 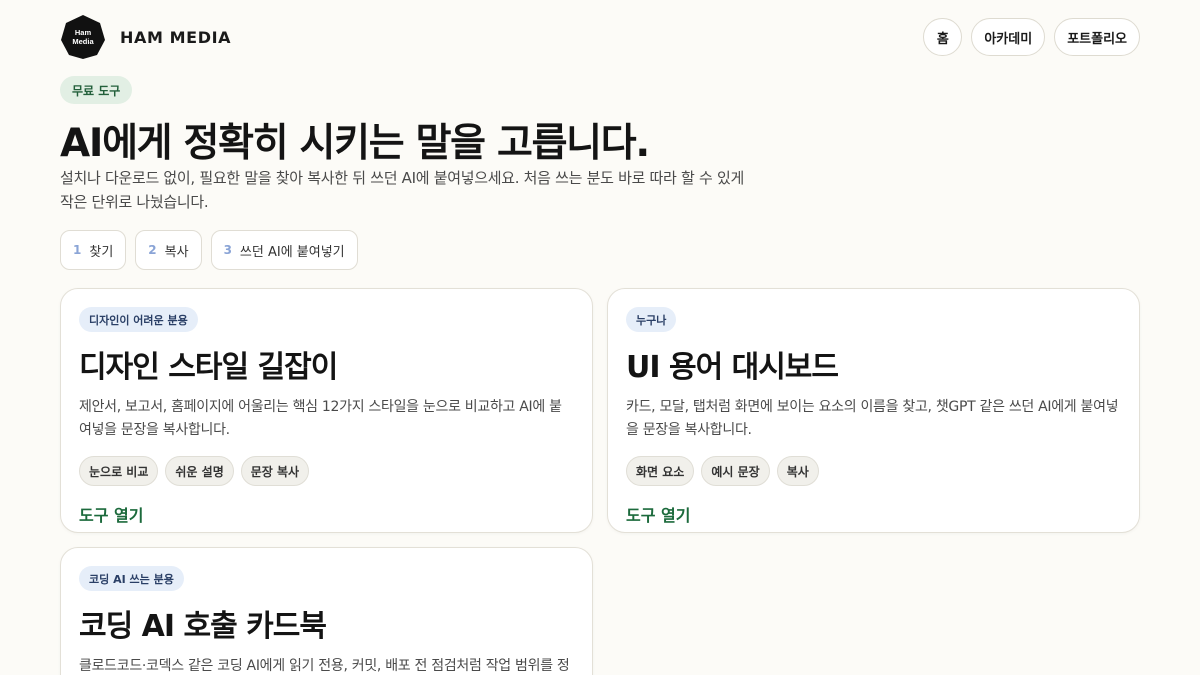 What do you see at coordinates (176, 37) in the screenshot?
I see `brand-name: HAM MEDIA` at bounding box center [176, 37].